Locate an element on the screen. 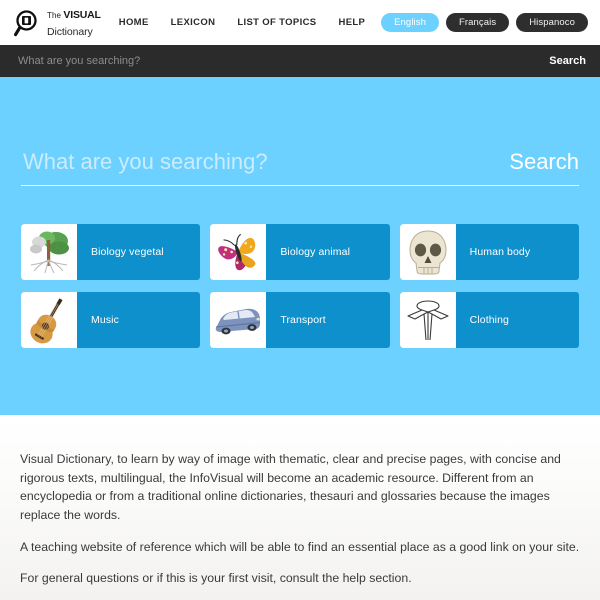 This screenshot has width=600, height=600. logo-the: The is located at coordinates (54, 16).